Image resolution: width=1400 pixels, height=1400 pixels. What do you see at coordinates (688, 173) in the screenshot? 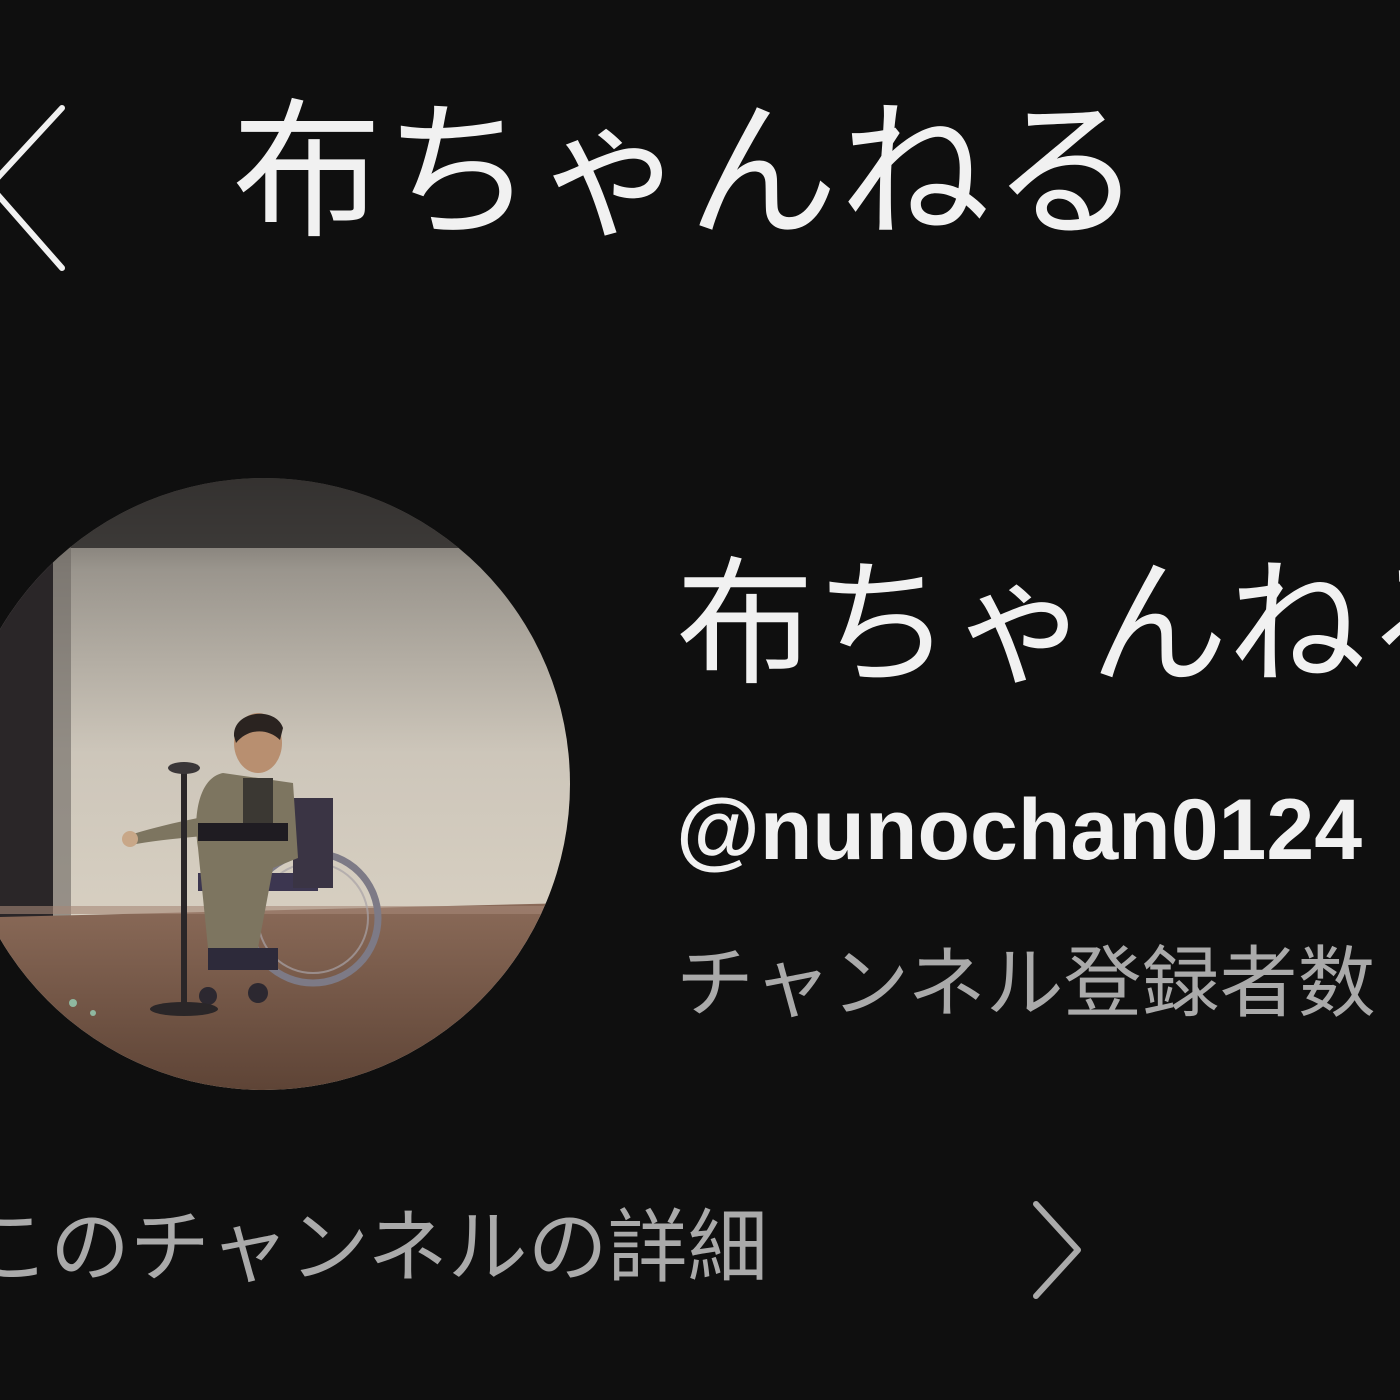
I see `header-title: 布ちゃんねる` at bounding box center [688, 173].